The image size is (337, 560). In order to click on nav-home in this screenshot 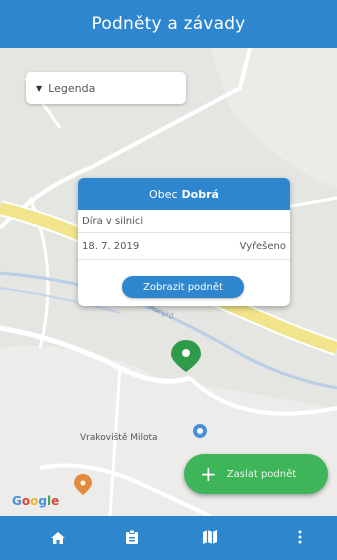, I will do `click(58, 538)`.